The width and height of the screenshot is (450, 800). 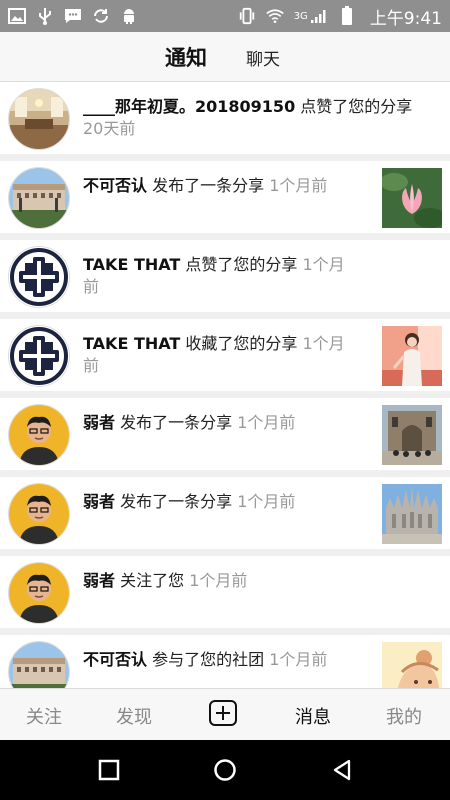 I want to click on notification-item: ____那年初夏。201809150 点赞了您的分享 20天前, so click(x=225, y=118).